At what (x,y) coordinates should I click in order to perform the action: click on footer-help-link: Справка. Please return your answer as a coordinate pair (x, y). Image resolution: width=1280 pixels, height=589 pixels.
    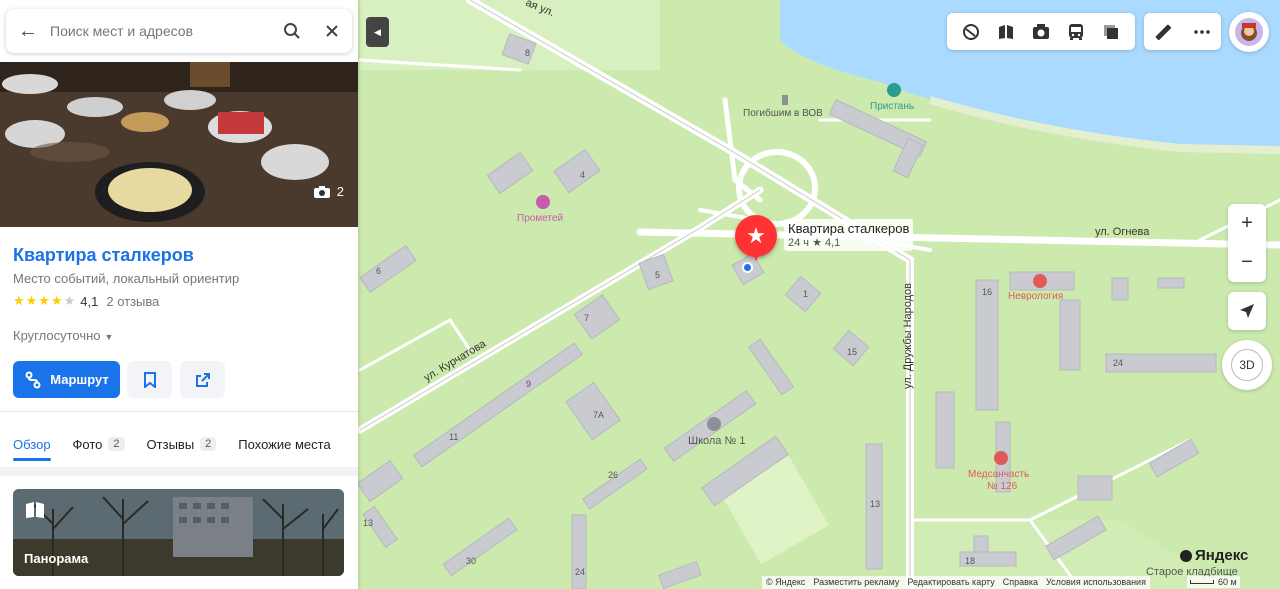
    Looking at the image, I should click on (1020, 582).